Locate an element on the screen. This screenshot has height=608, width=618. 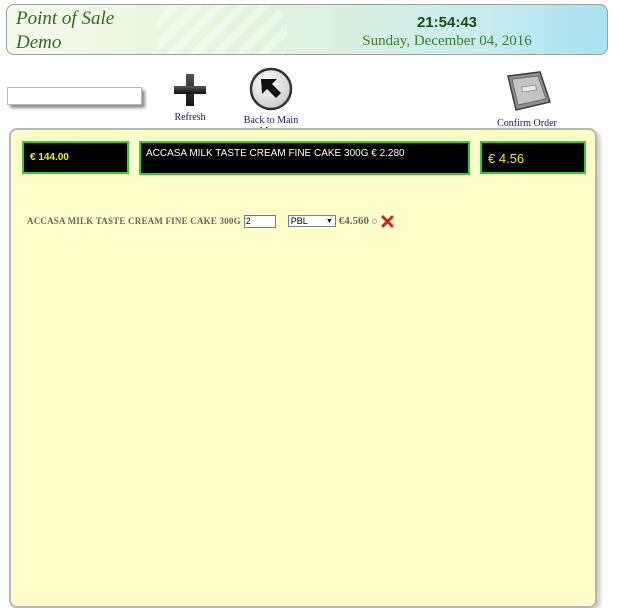
clock-time: 21:54:43 is located at coordinates (447, 22).